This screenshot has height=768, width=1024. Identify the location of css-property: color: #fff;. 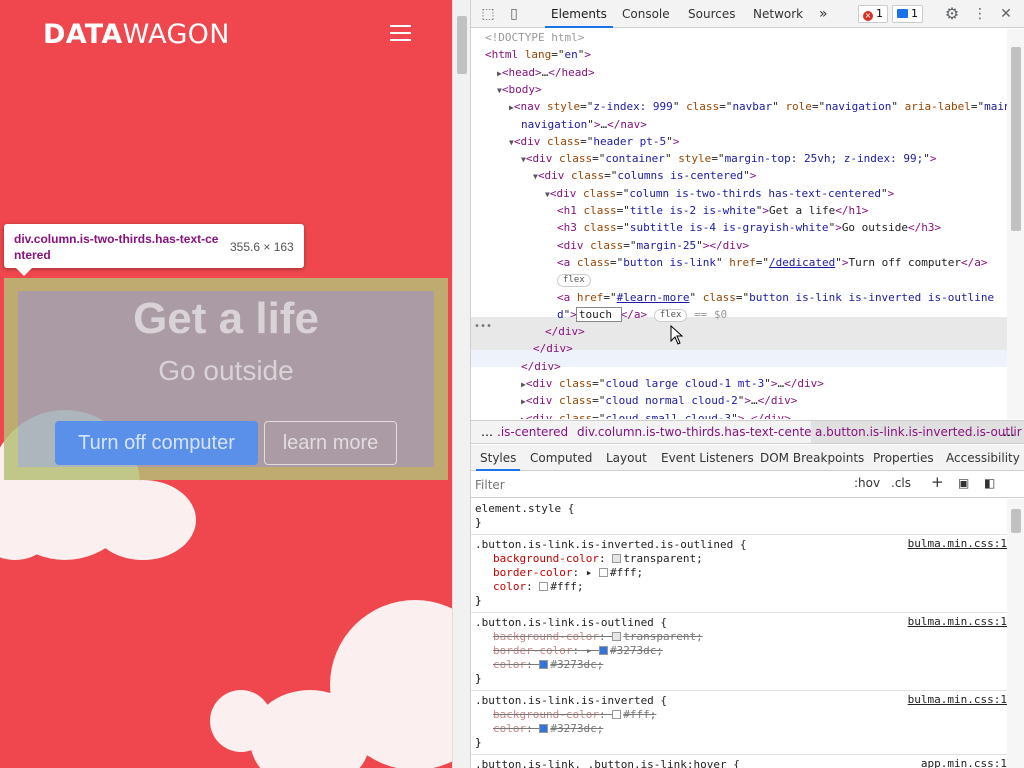
(739, 587).